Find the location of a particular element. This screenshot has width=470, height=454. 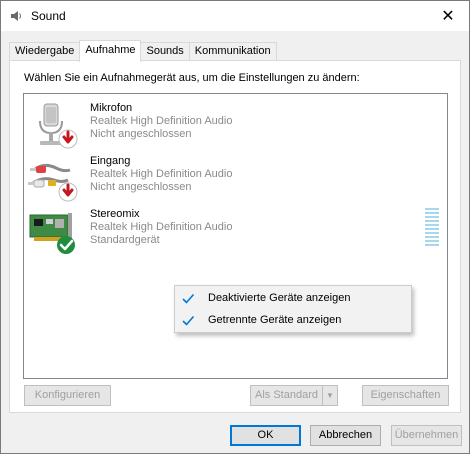

properties-button: Eigenschaften is located at coordinates (405, 395).